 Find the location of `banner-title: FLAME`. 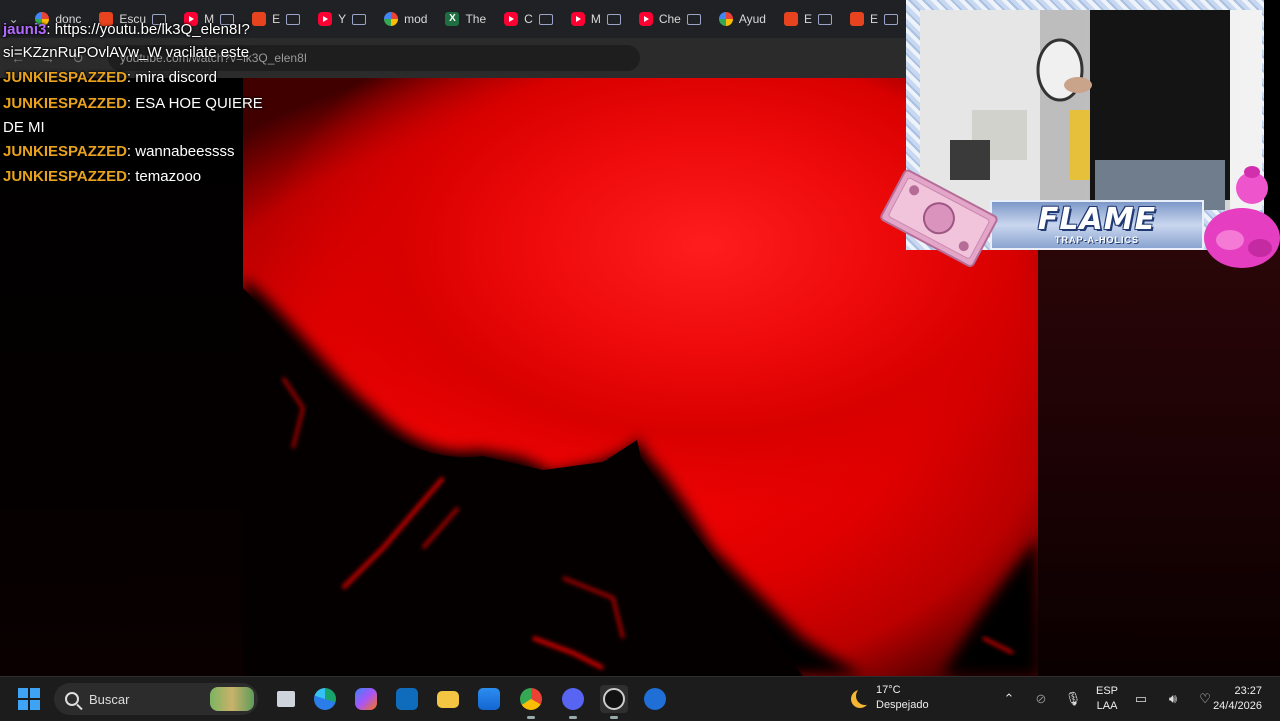

banner-title: FLAME is located at coordinates (1097, 219).